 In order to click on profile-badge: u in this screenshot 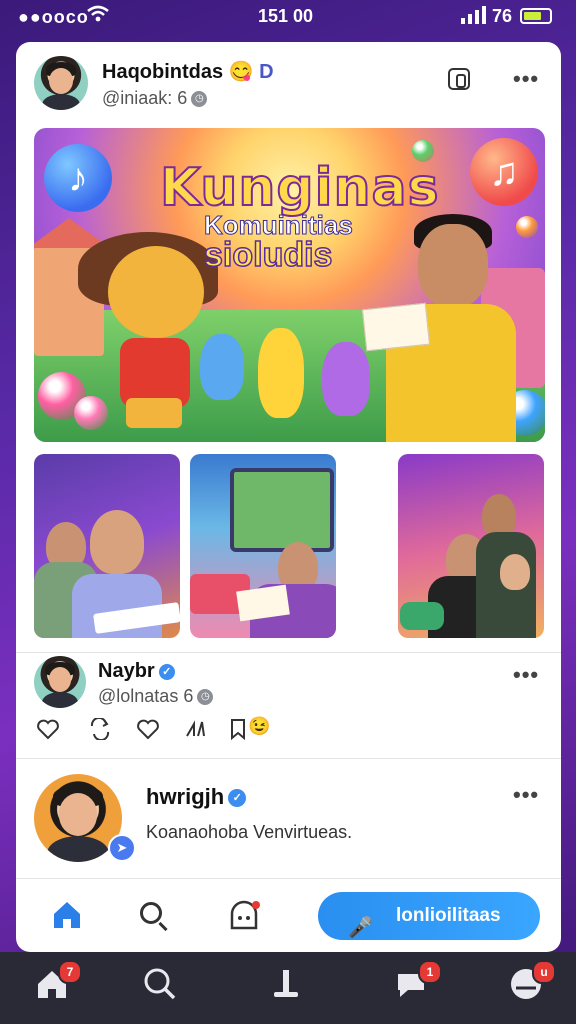, I will do `click(544, 972)`.